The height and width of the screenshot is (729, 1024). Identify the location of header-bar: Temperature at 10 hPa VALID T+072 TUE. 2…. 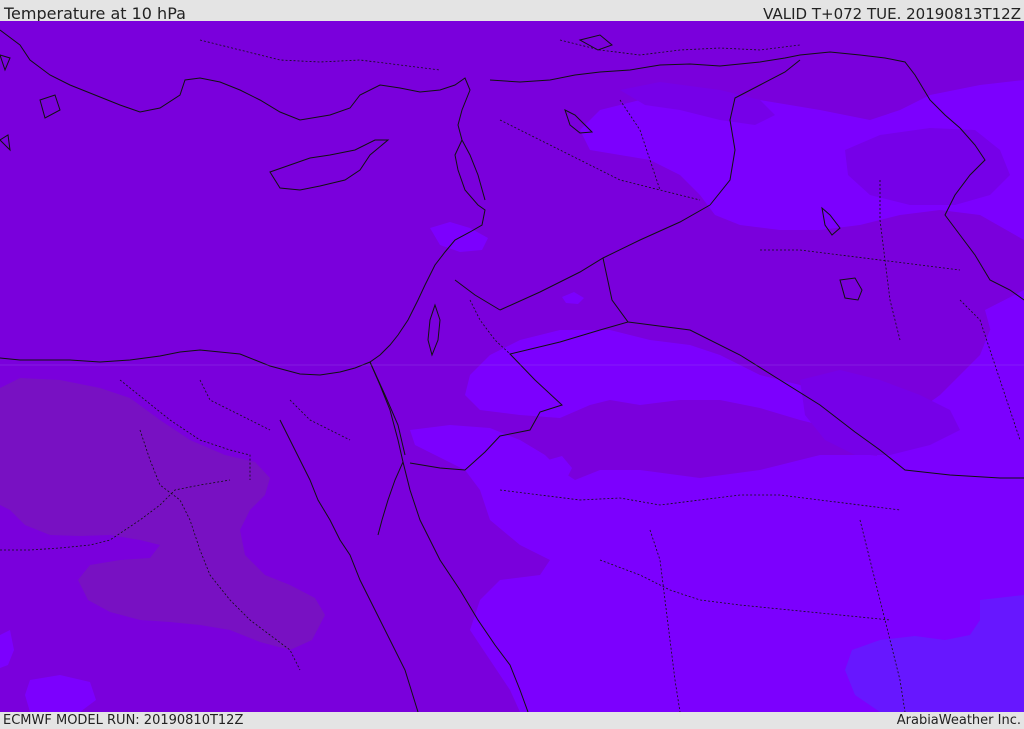
(512, 11).